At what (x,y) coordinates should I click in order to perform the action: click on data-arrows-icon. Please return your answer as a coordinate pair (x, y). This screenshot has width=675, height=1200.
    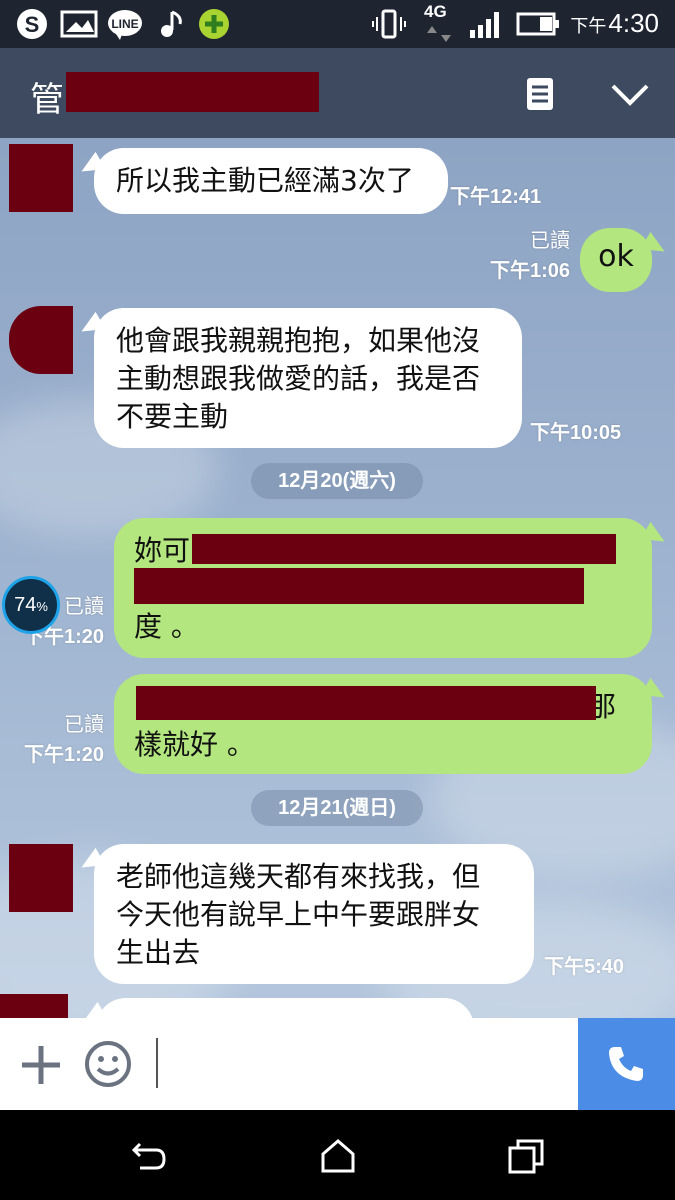
    Looking at the image, I should click on (439, 34).